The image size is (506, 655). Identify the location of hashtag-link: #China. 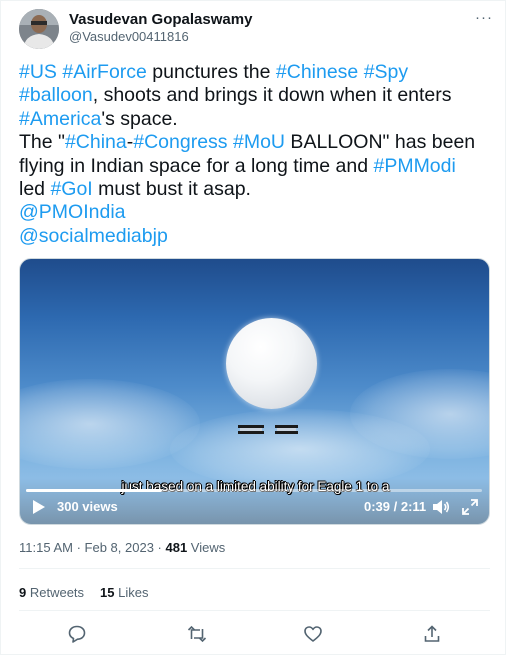
(96, 142).